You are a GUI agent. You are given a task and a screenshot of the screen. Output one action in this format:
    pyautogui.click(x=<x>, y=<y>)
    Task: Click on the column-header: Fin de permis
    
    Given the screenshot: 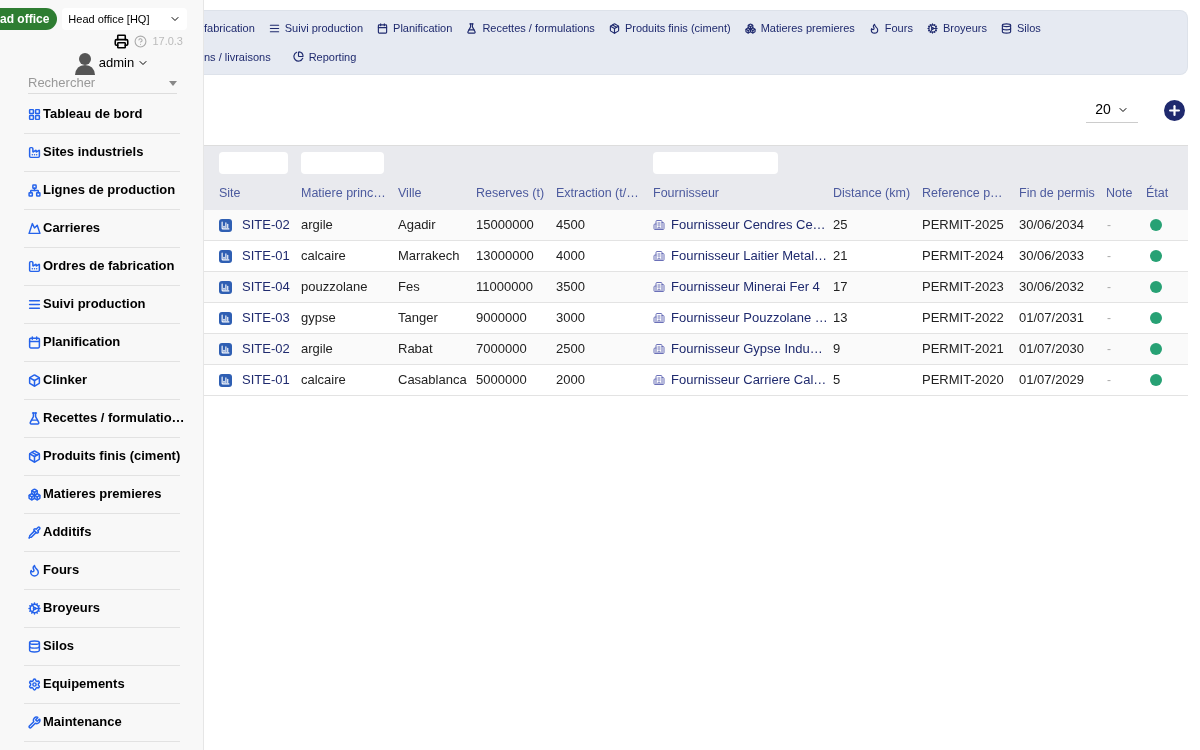 What is the action you would take?
    pyautogui.click(x=1057, y=192)
    